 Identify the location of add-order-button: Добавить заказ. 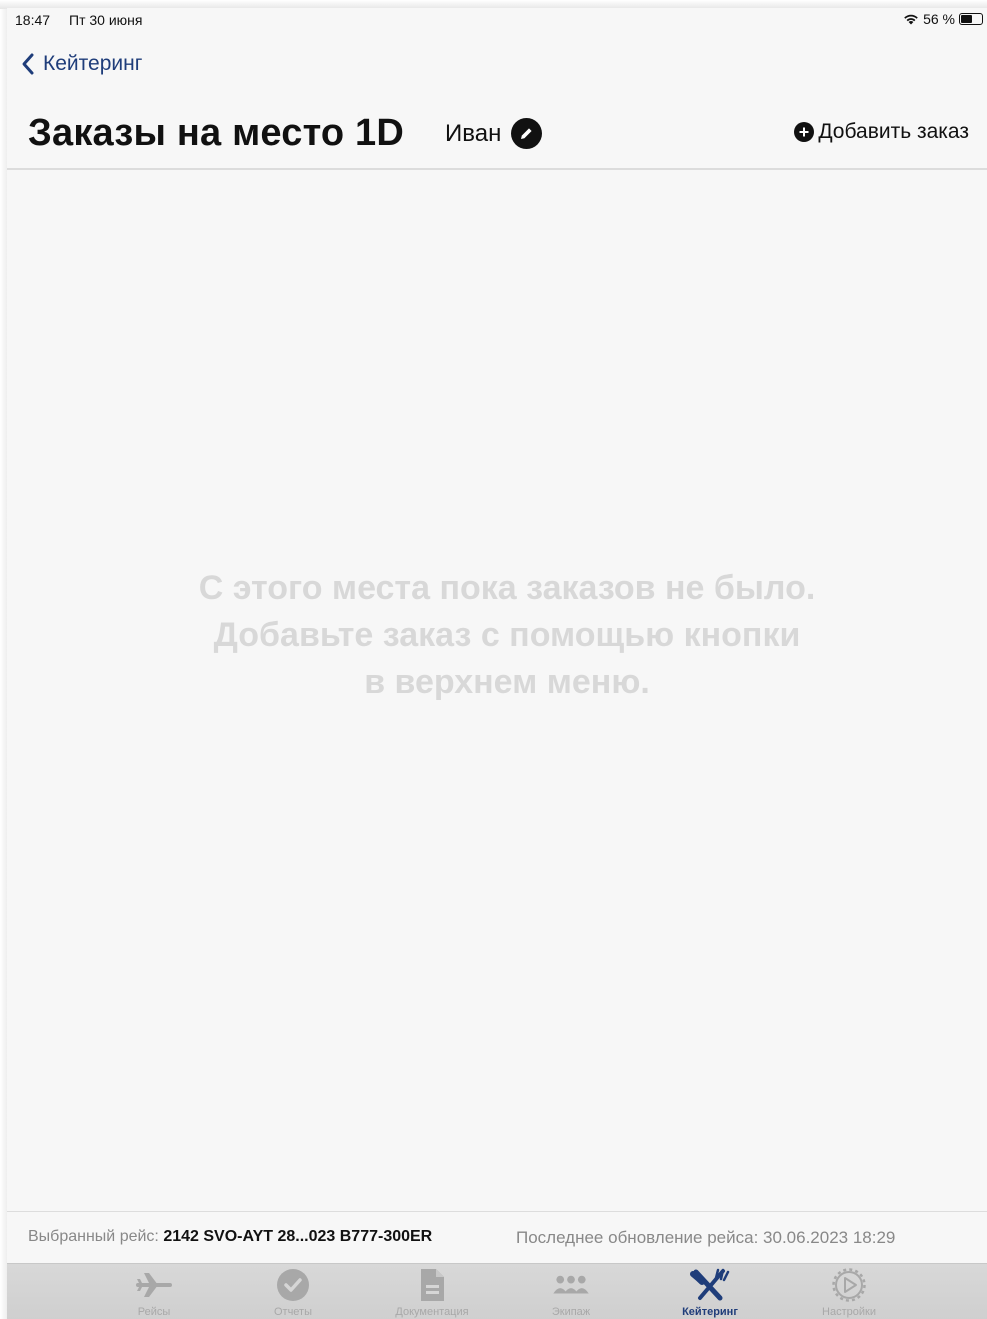
(881, 132).